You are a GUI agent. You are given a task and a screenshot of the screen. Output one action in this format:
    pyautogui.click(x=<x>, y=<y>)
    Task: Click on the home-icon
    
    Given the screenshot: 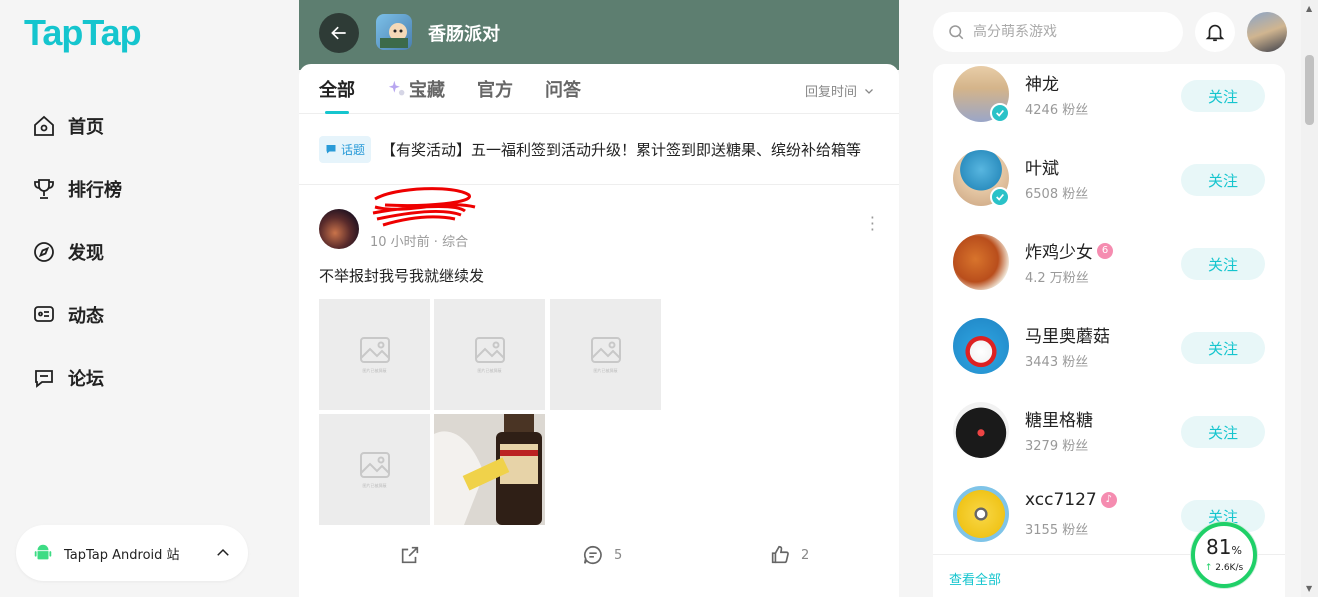 What is the action you would take?
    pyautogui.click(x=44, y=125)
    